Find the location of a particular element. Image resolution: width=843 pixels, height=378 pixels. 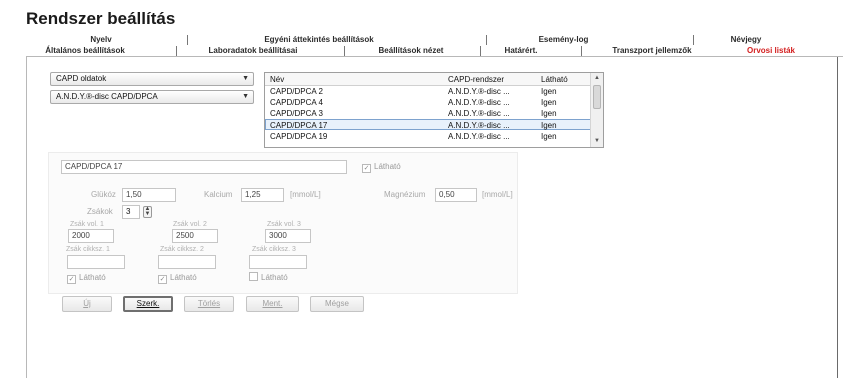

bag-vol-2-label: Zsák vol. 2 is located at coordinates (190, 224).